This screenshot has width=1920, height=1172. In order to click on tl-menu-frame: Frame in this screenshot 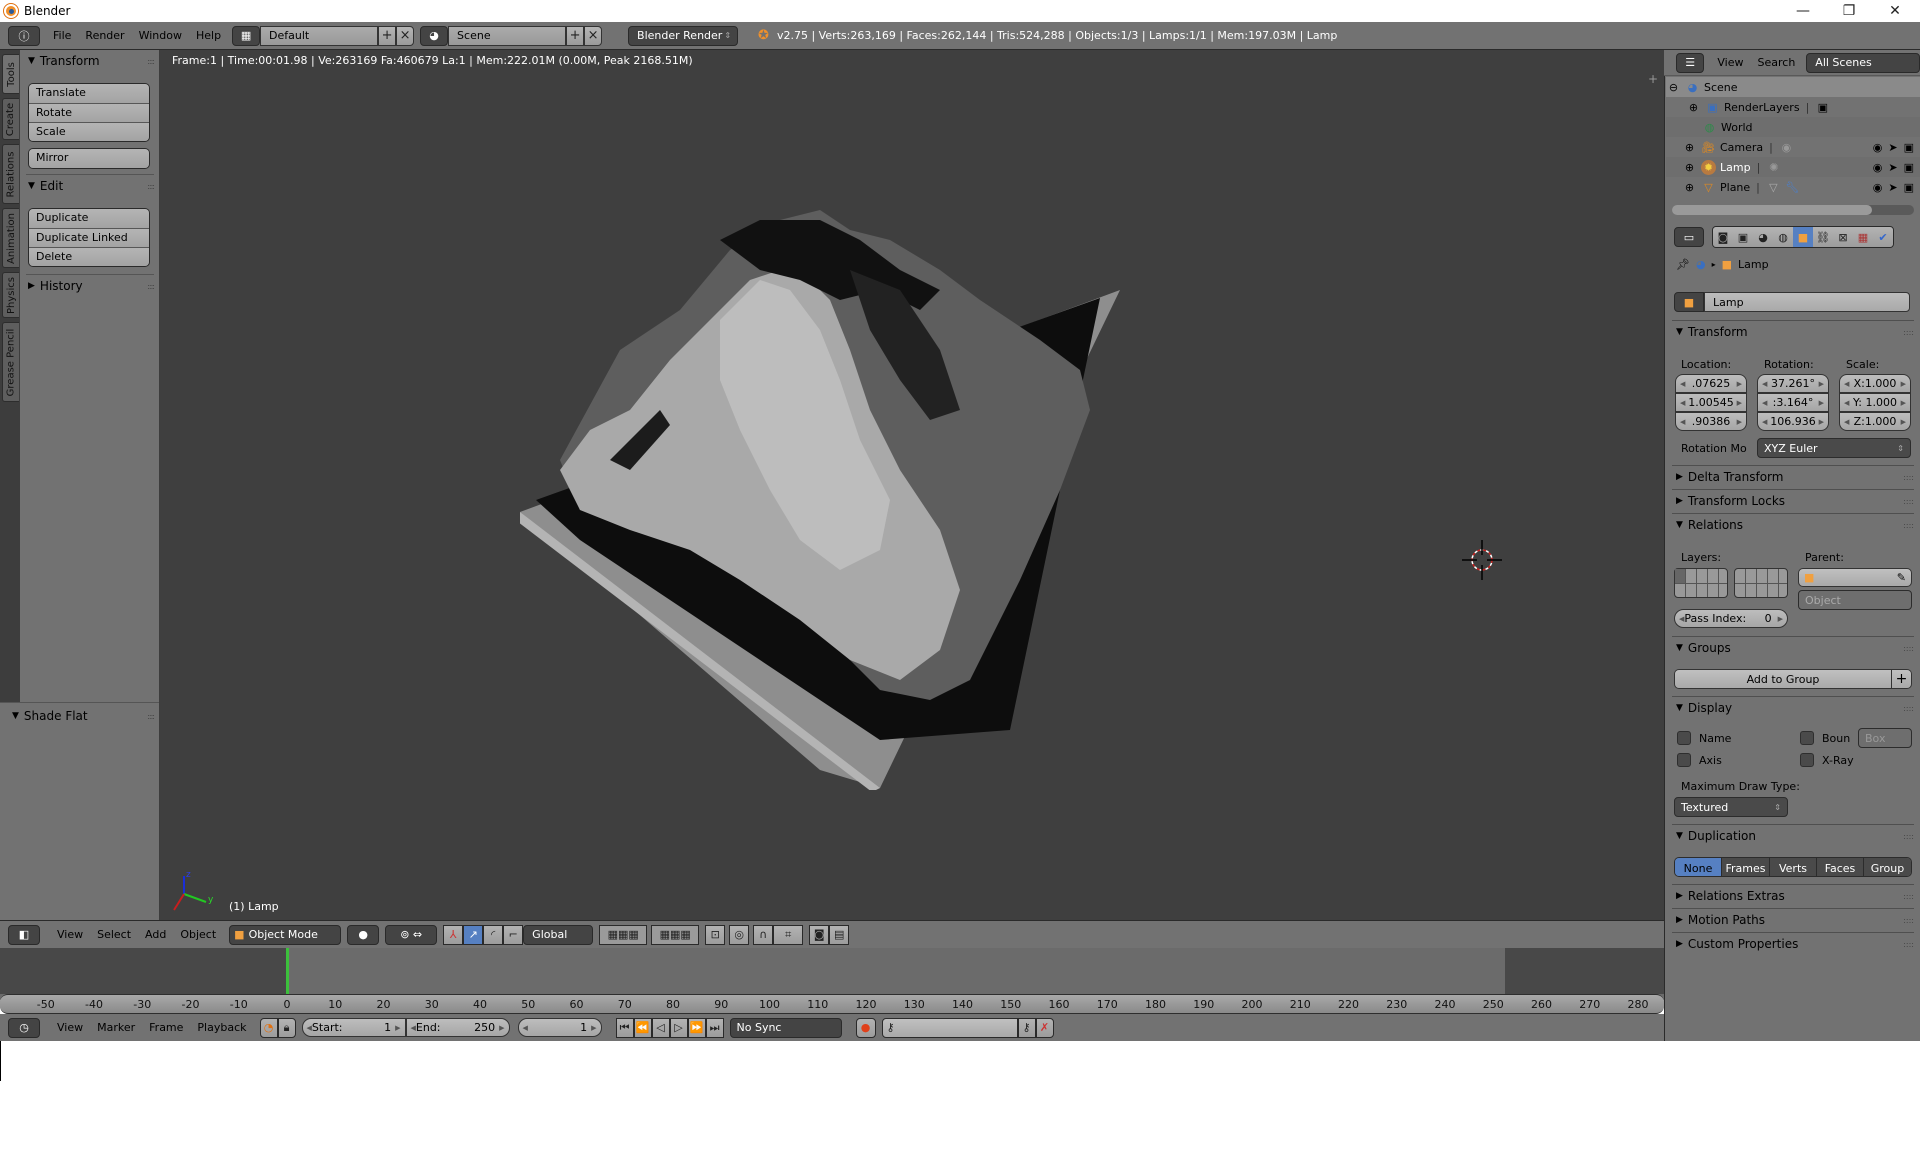, I will do `click(166, 1027)`.